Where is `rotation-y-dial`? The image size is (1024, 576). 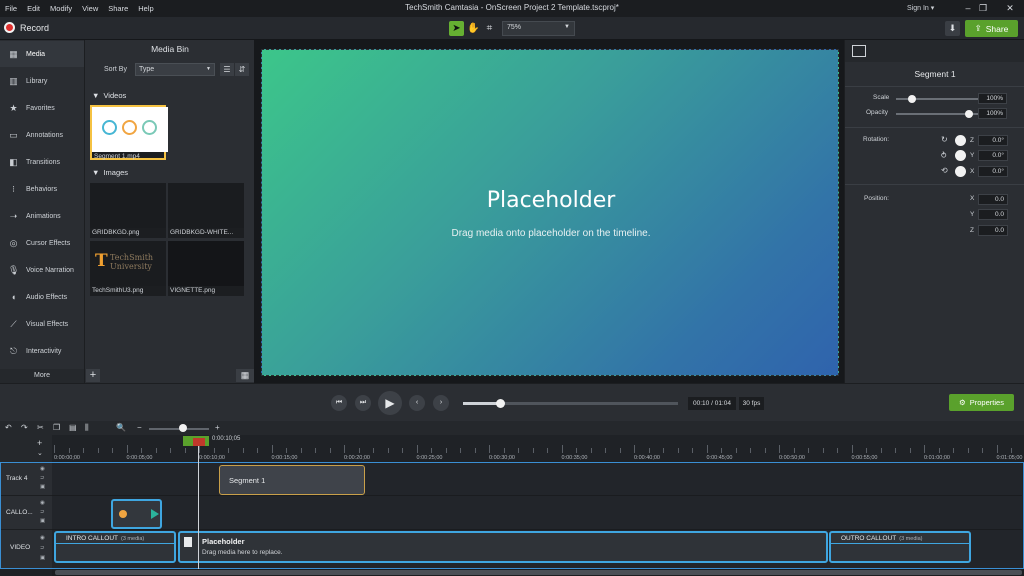
rotation-y-dial is located at coordinates (960, 155).